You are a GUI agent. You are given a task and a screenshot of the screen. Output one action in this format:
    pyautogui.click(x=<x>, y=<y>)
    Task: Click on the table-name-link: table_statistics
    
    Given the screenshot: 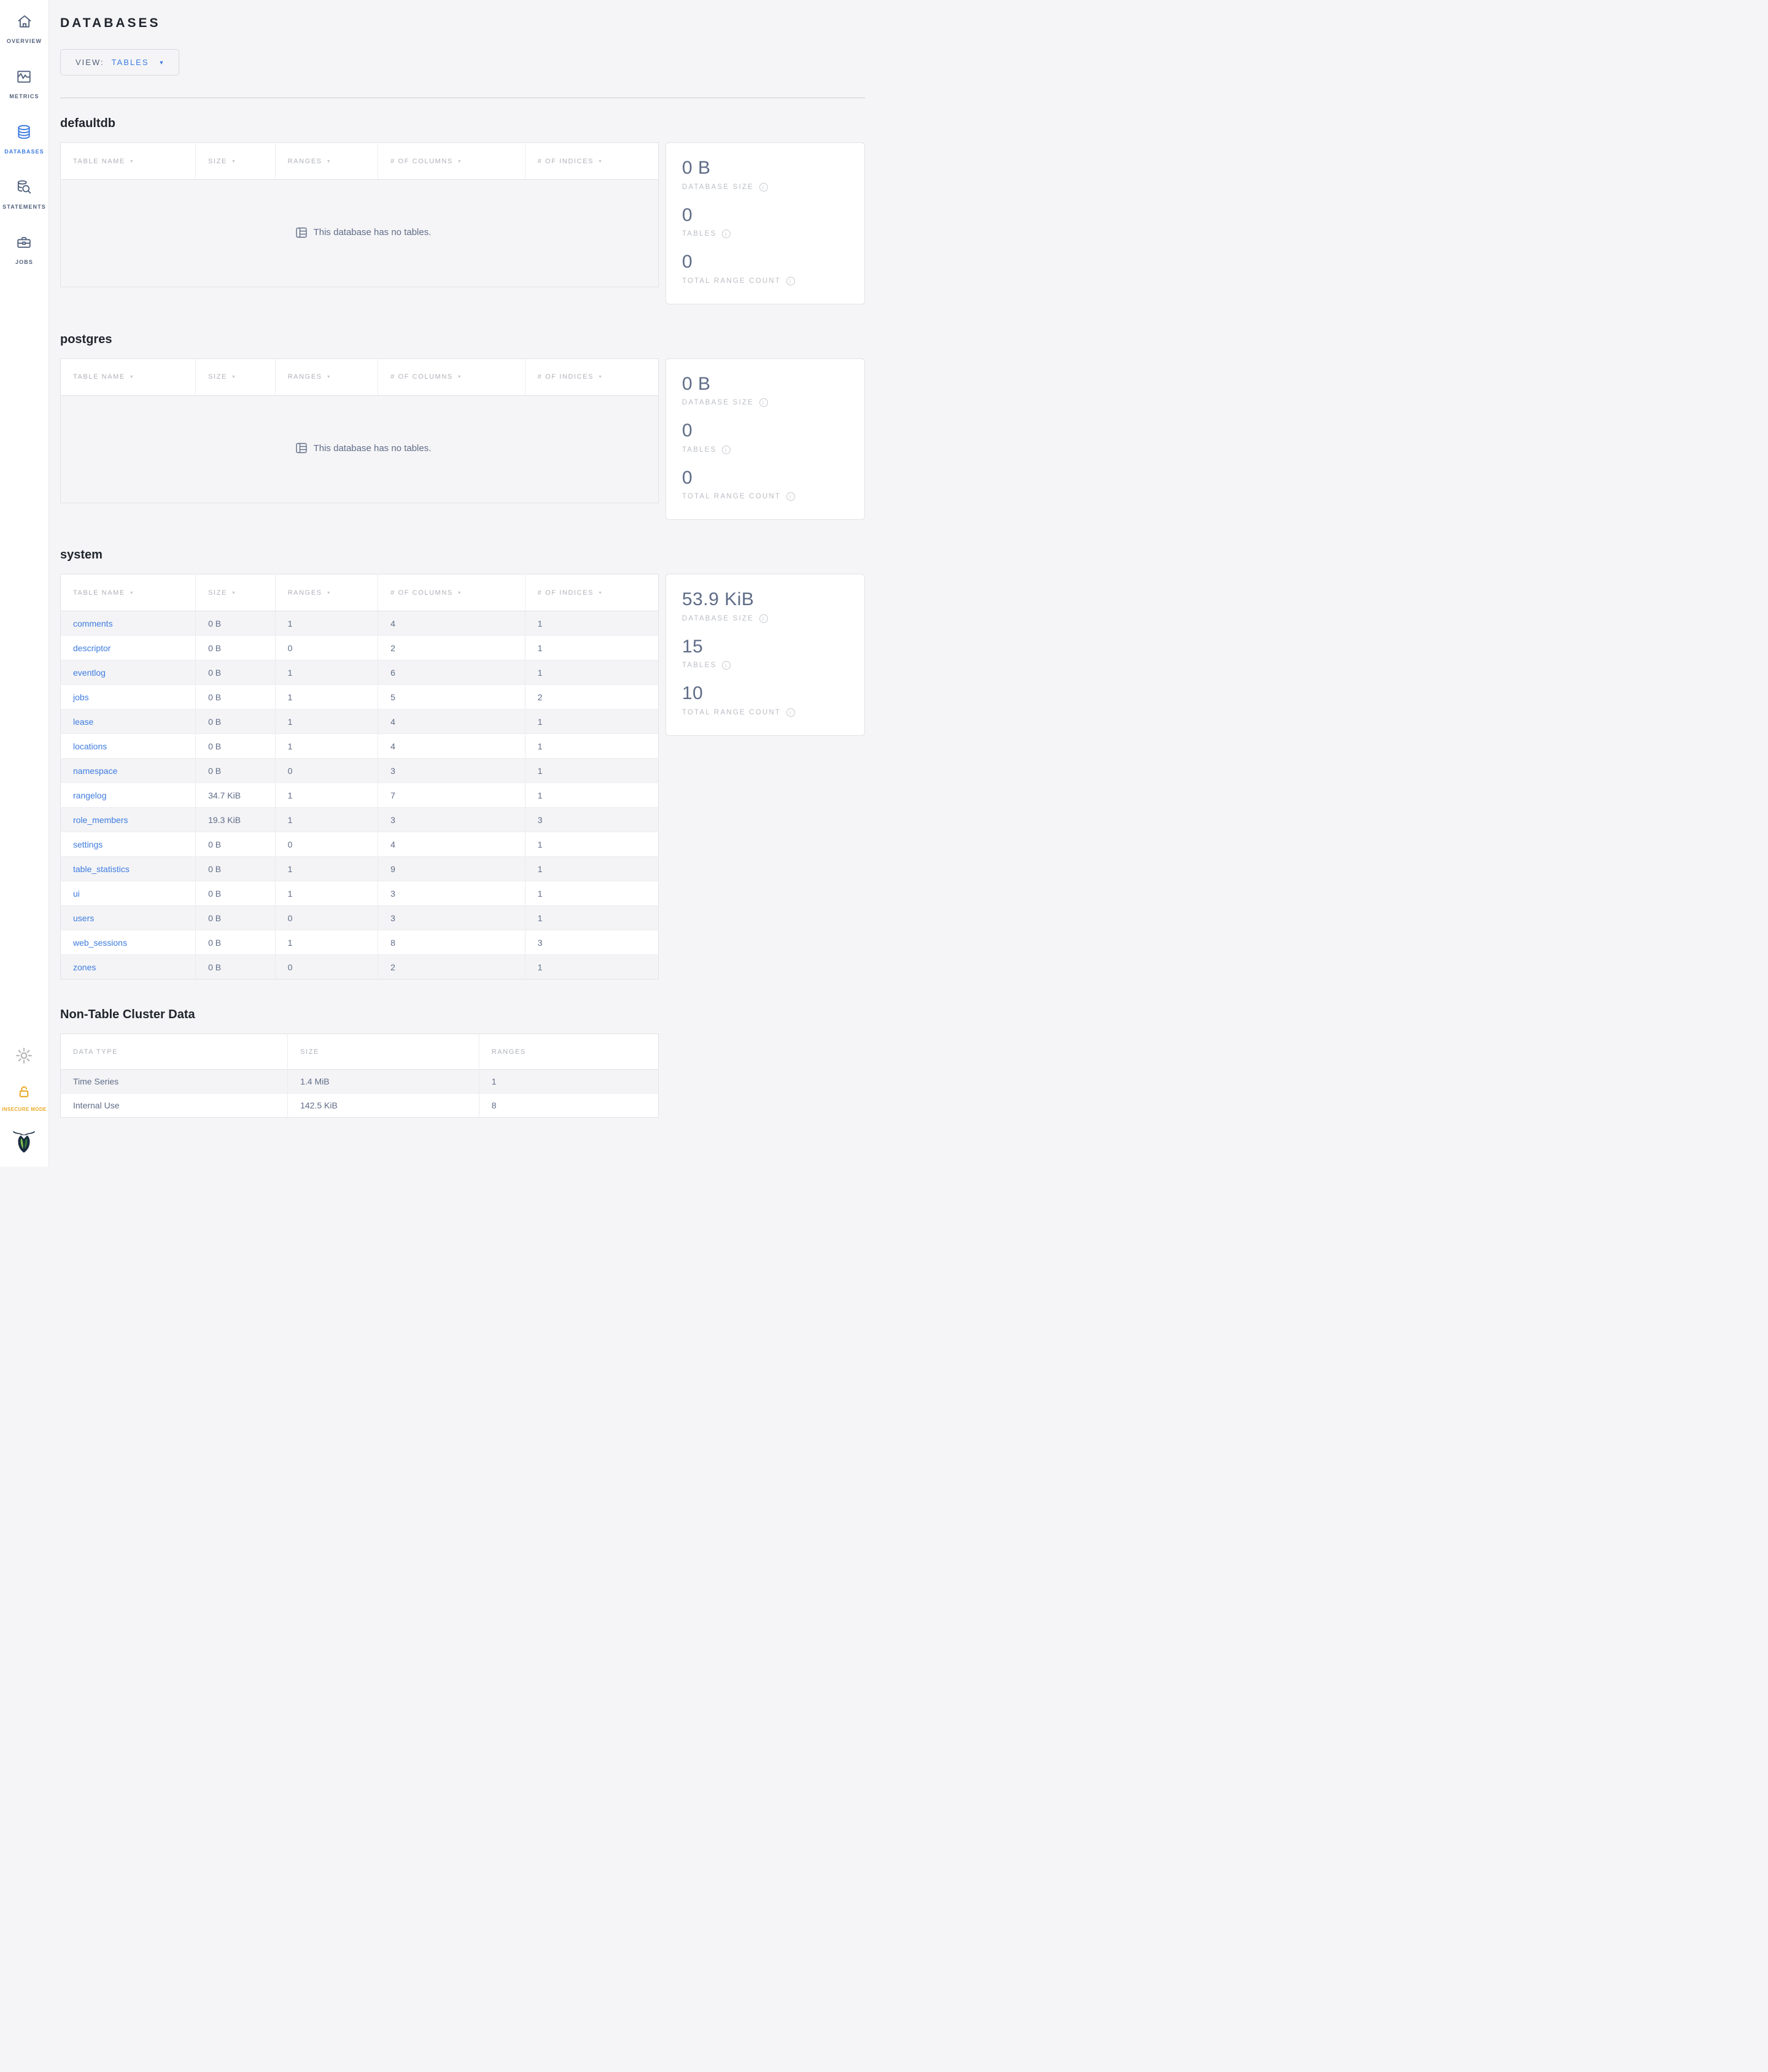 What is the action you would take?
    pyautogui.click(x=101, y=869)
    